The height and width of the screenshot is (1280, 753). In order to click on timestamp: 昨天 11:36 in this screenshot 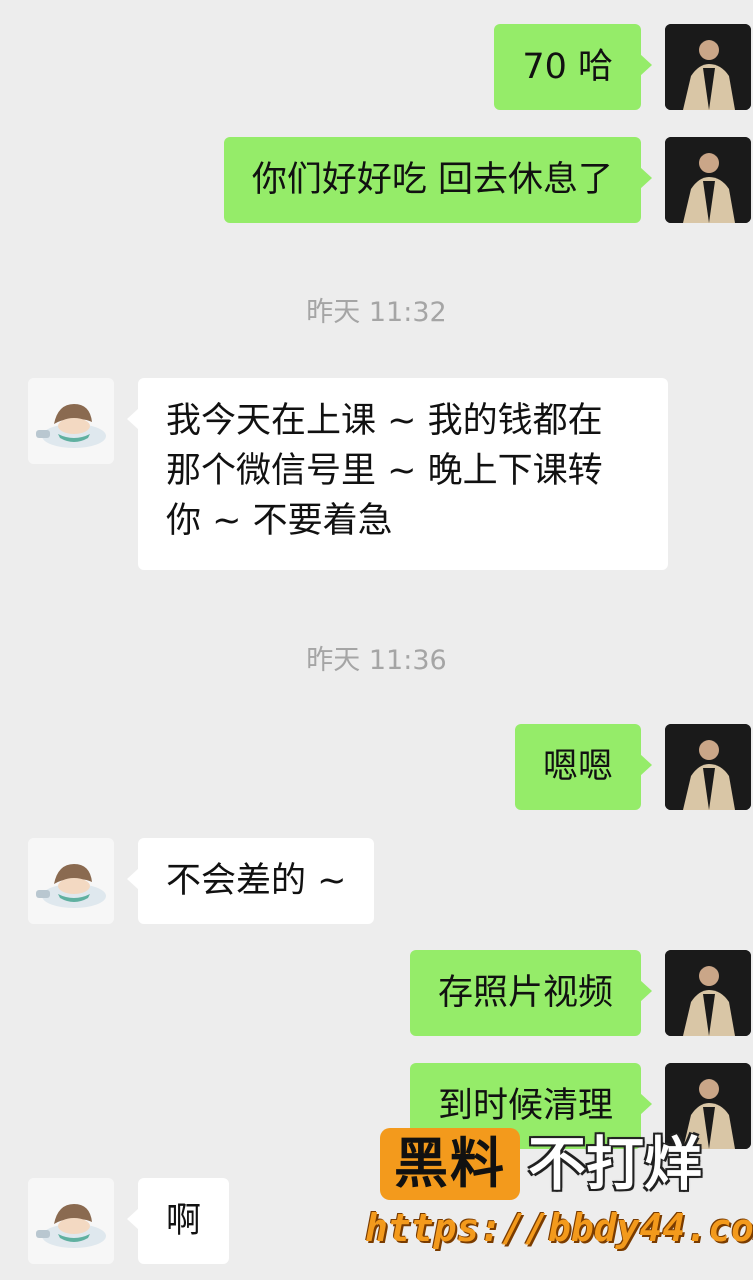, I will do `click(376, 660)`.